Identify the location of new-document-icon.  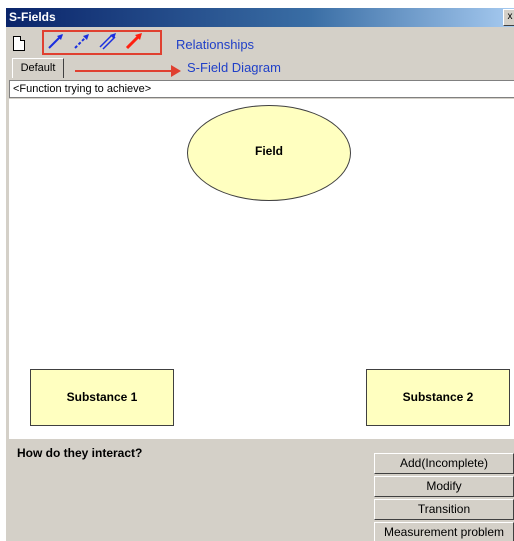
(19, 43).